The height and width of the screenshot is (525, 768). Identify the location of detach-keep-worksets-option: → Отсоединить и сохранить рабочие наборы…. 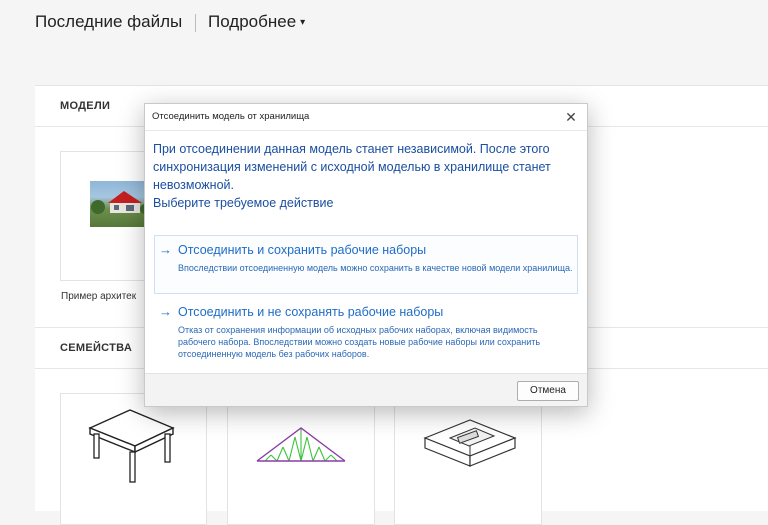
(366, 264).